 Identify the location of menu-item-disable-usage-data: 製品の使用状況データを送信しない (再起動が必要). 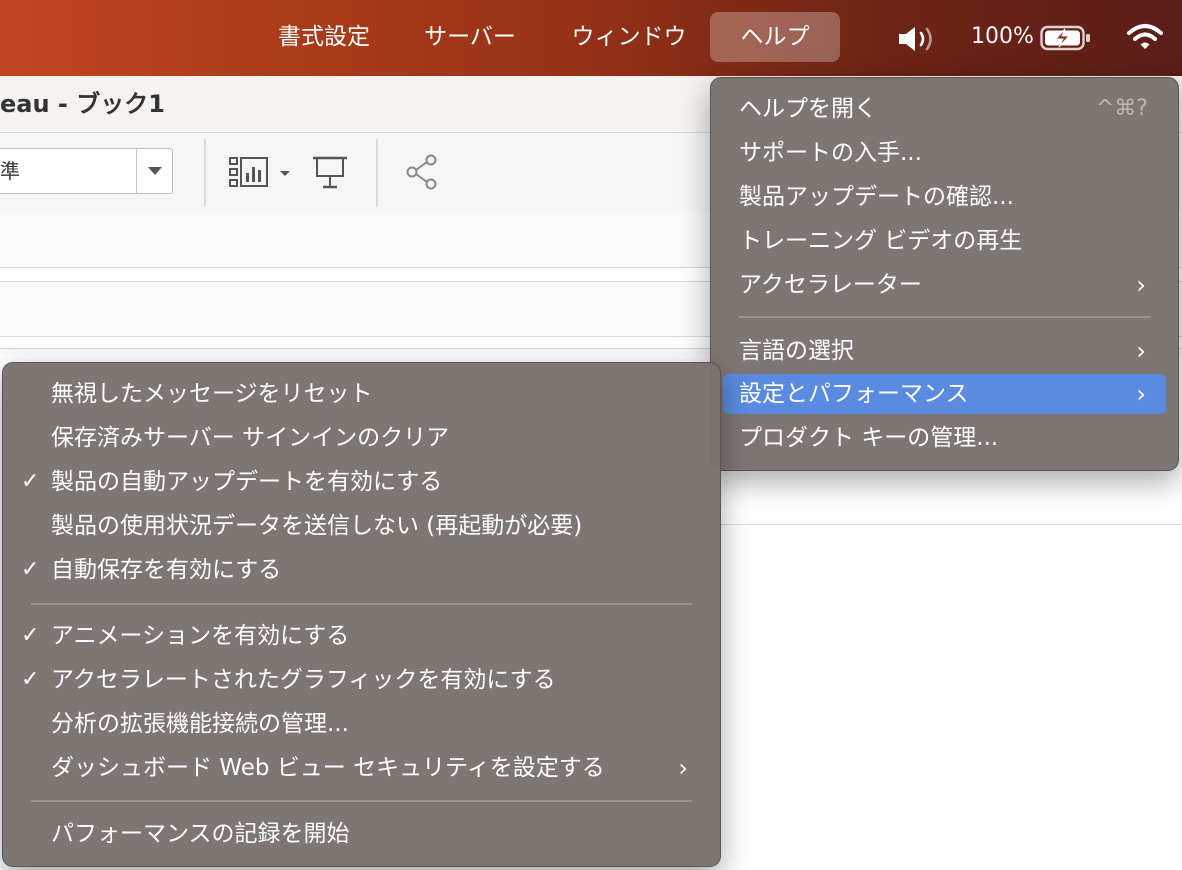
(361, 526).